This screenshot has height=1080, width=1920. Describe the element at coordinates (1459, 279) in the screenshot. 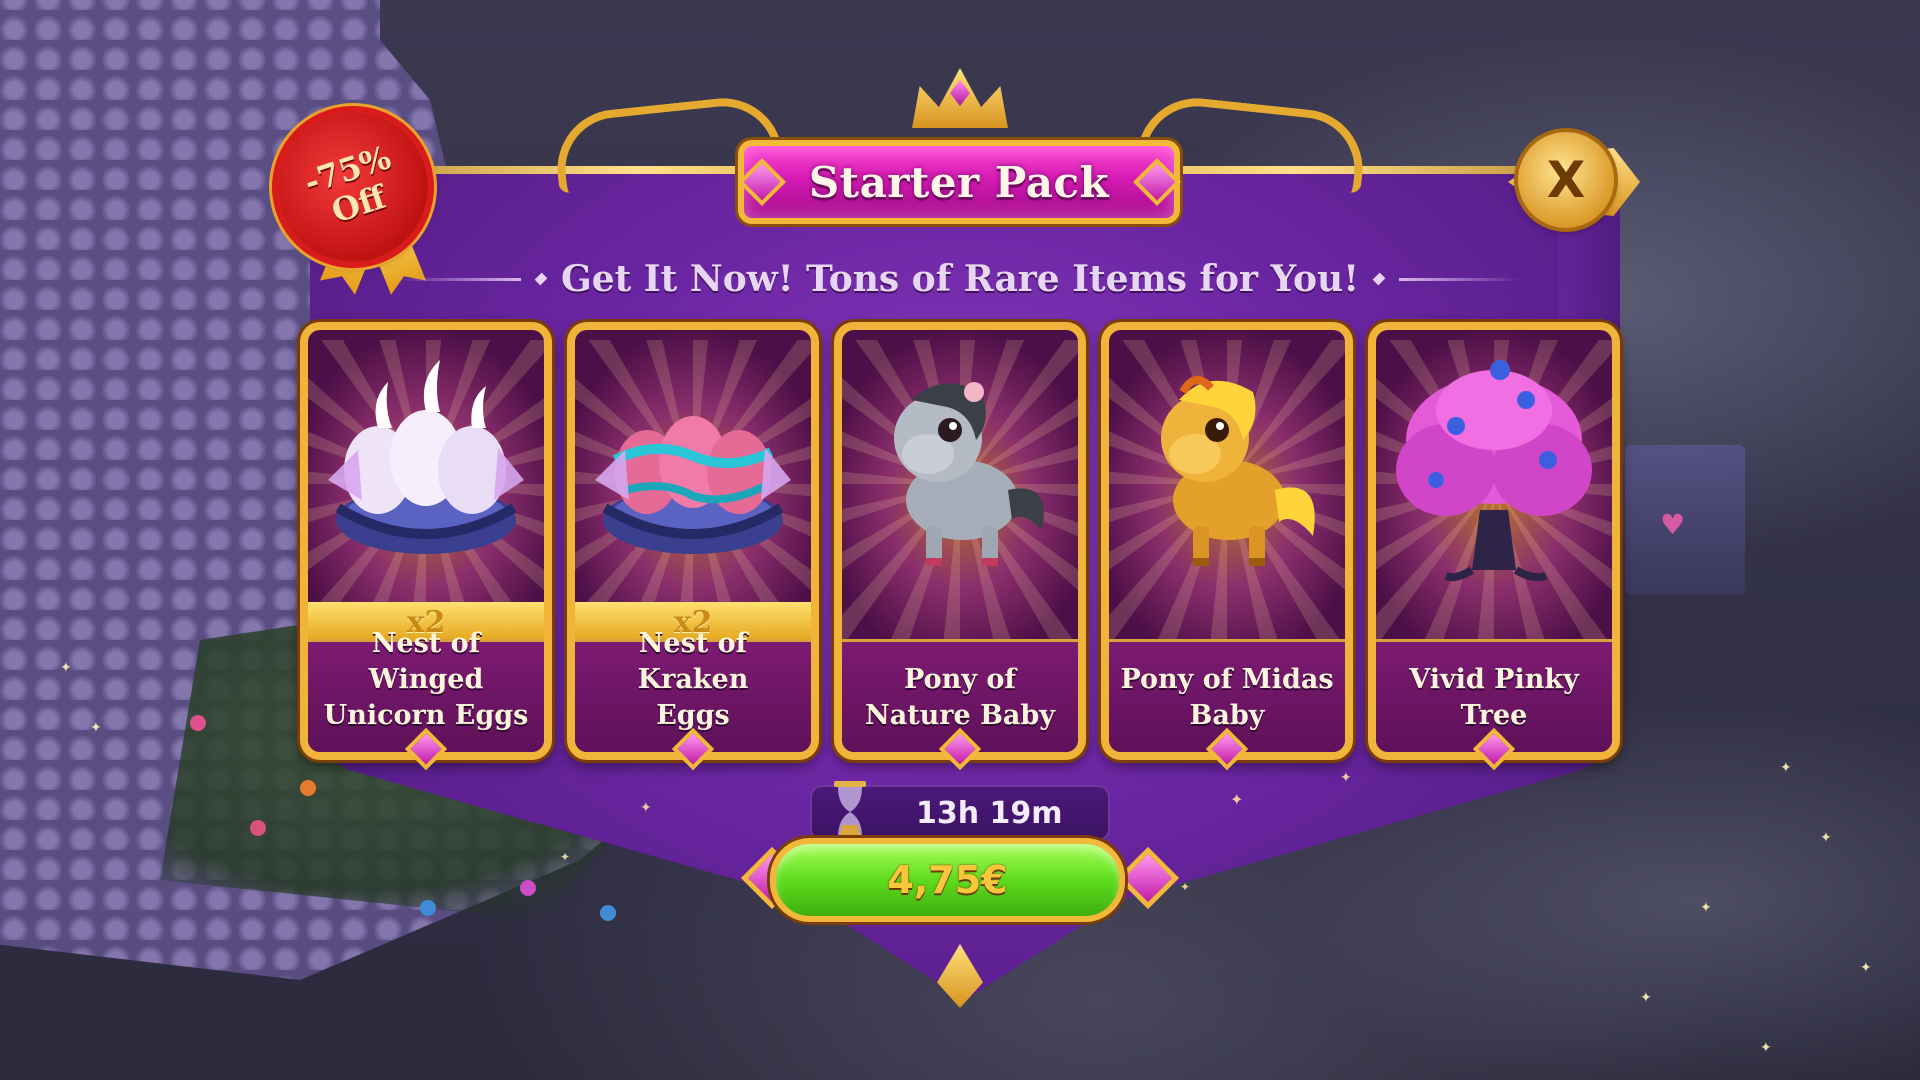

I see `flourish-right` at that location.